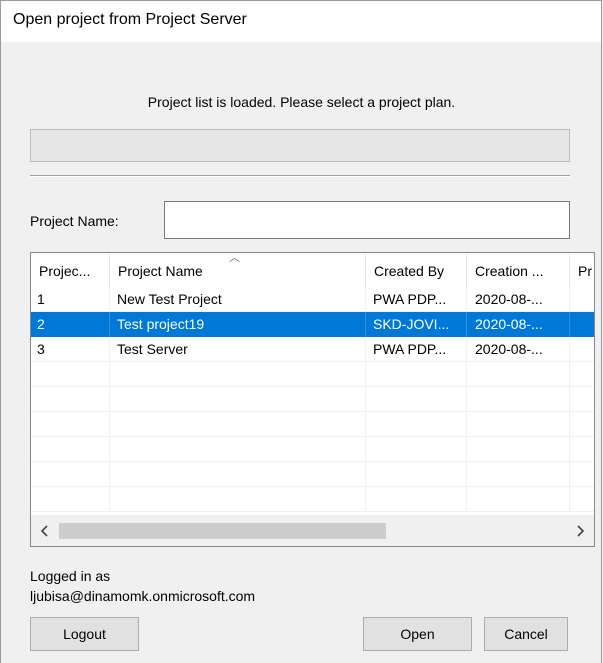  What do you see at coordinates (238, 324) in the screenshot?
I see `cell-project-name: Test project19` at bounding box center [238, 324].